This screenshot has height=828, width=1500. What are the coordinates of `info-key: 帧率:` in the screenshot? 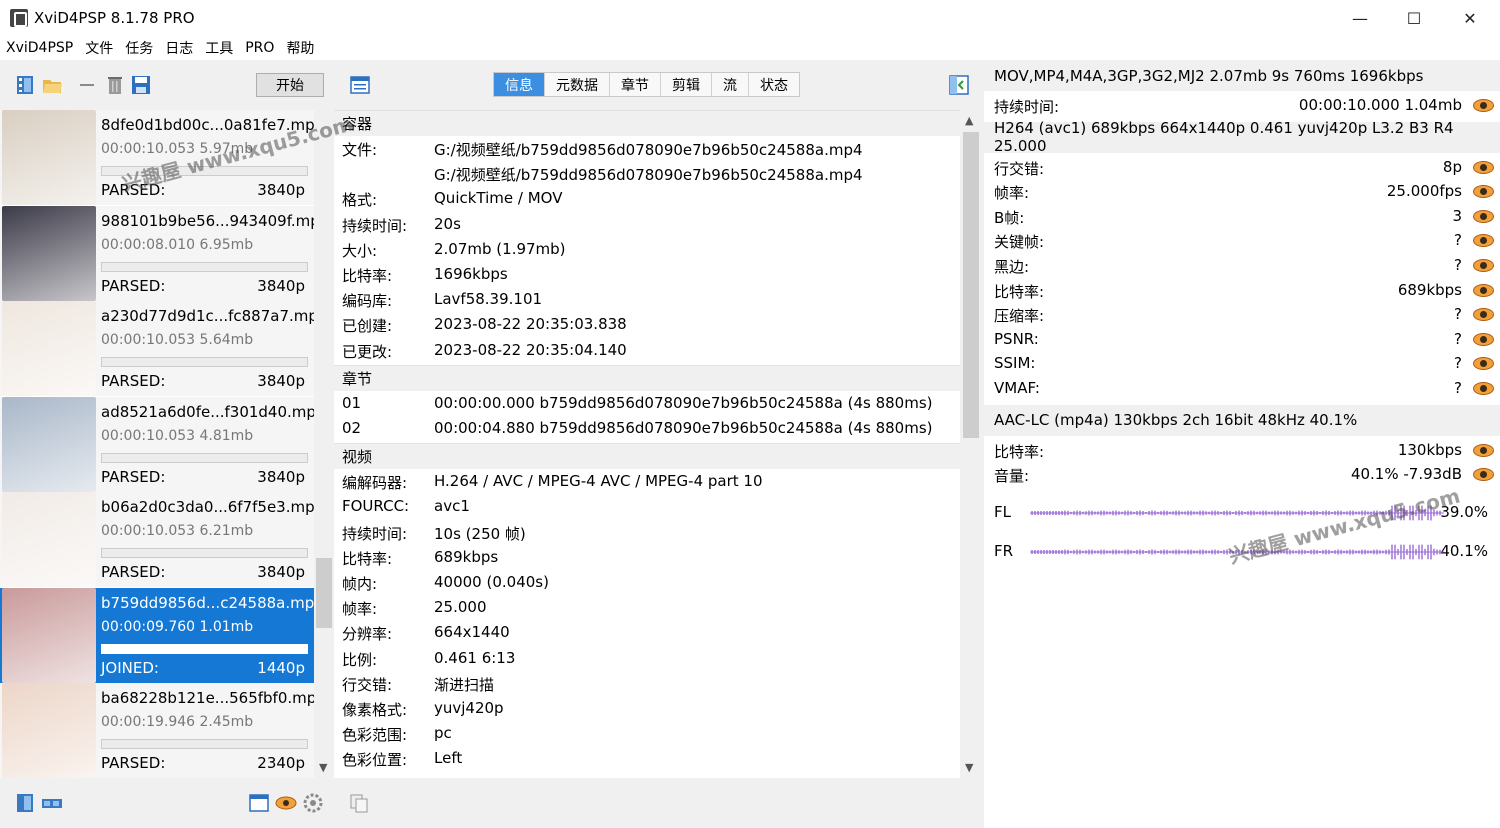 It's located at (360, 609).